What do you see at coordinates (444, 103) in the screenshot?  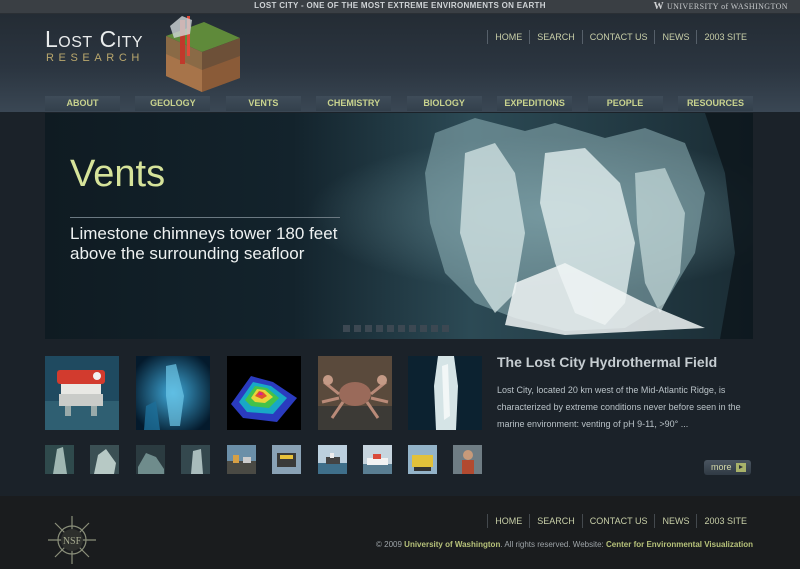 I see `tab-biology: BIOLOGY` at bounding box center [444, 103].